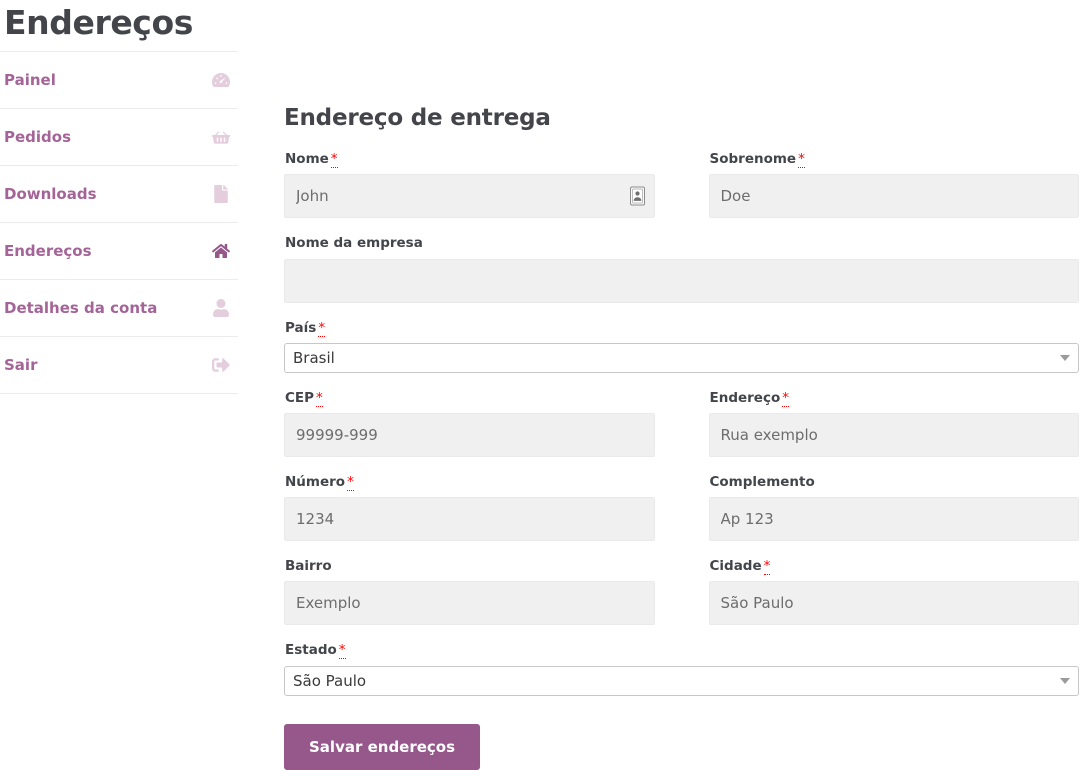 Image resolution: width=1087 pixels, height=770 pixels. What do you see at coordinates (308, 566) in the screenshot?
I see `label-text: Bairro` at bounding box center [308, 566].